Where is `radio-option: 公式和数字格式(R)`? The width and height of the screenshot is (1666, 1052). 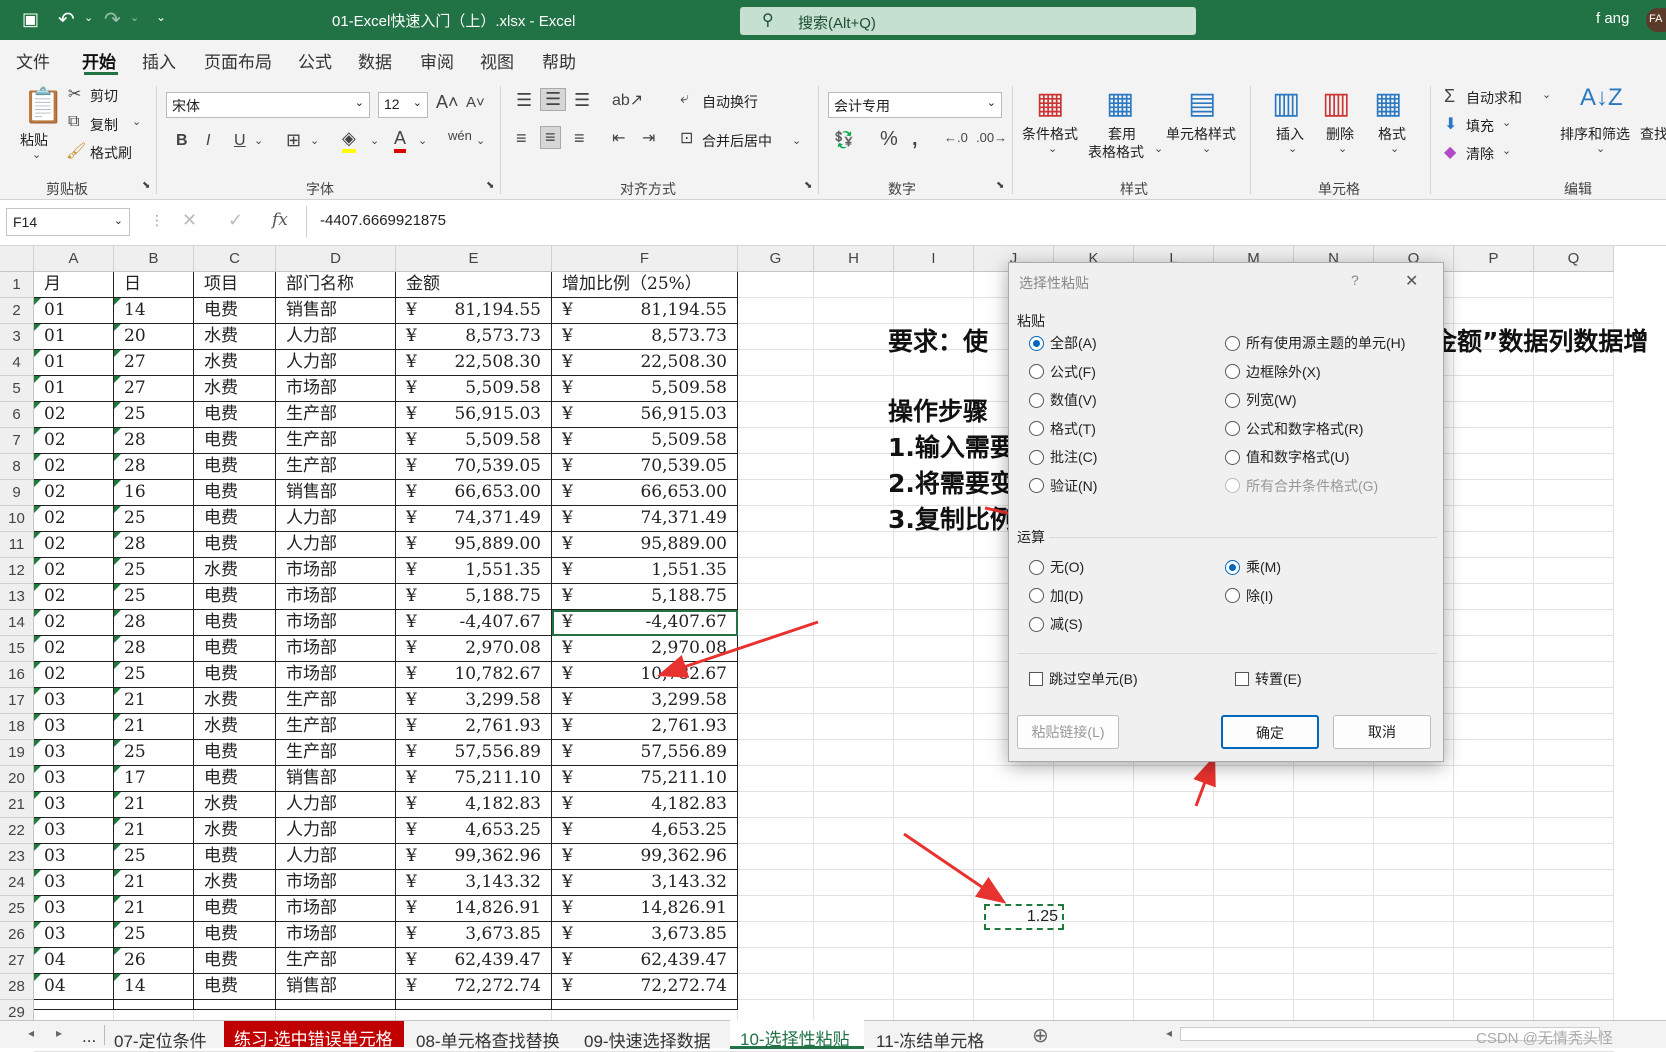 radio-option: 公式和数字格式(R) is located at coordinates (1294, 429).